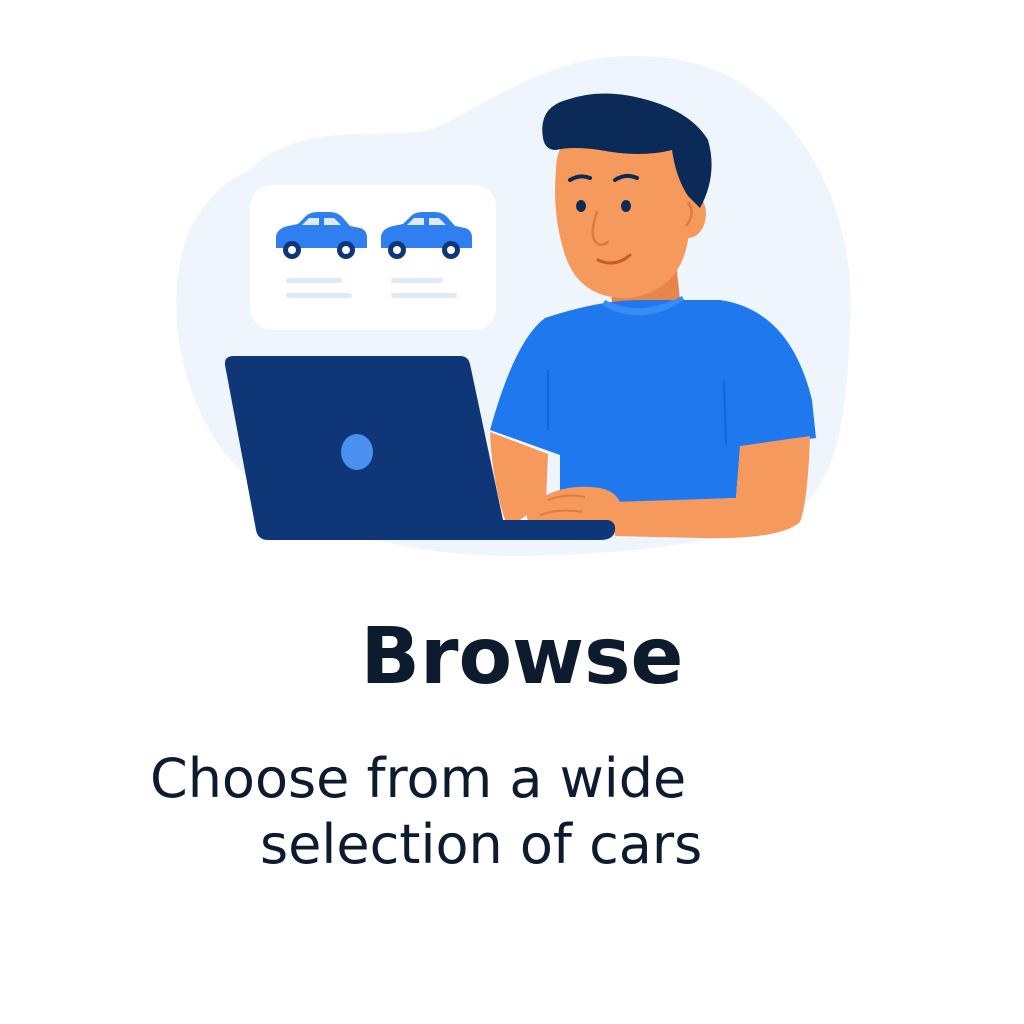 Image resolution: width=1024 pixels, height=1024 pixels. I want to click on car-listing-card, so click(373, 257).